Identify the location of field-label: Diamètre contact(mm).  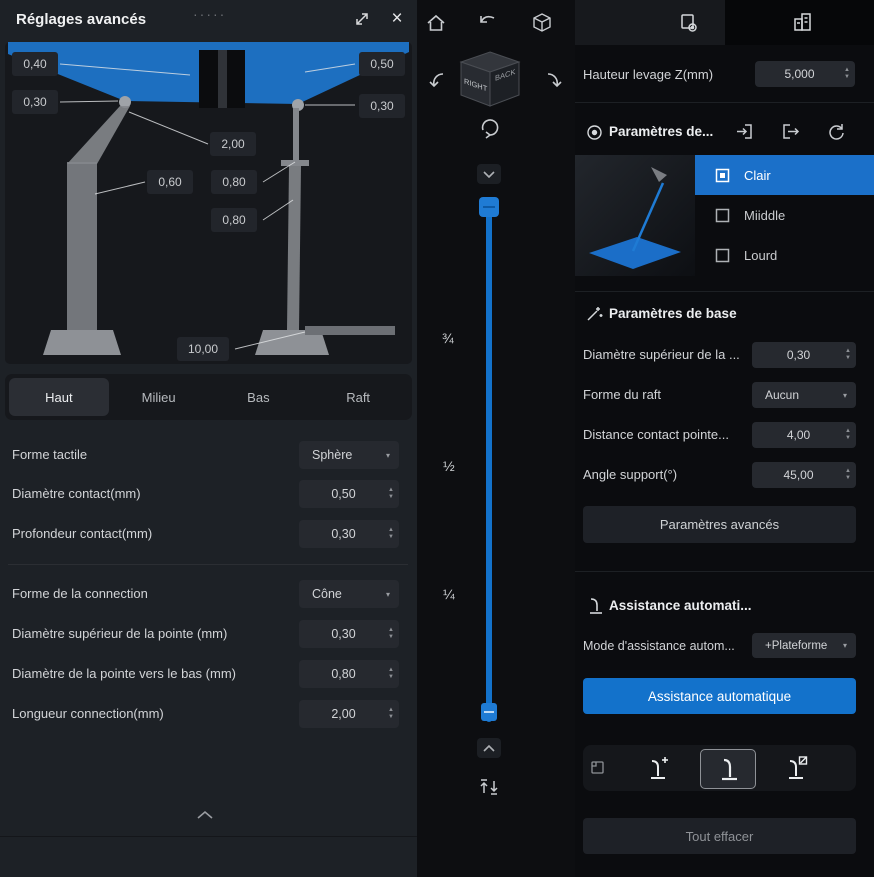
(76, 493).